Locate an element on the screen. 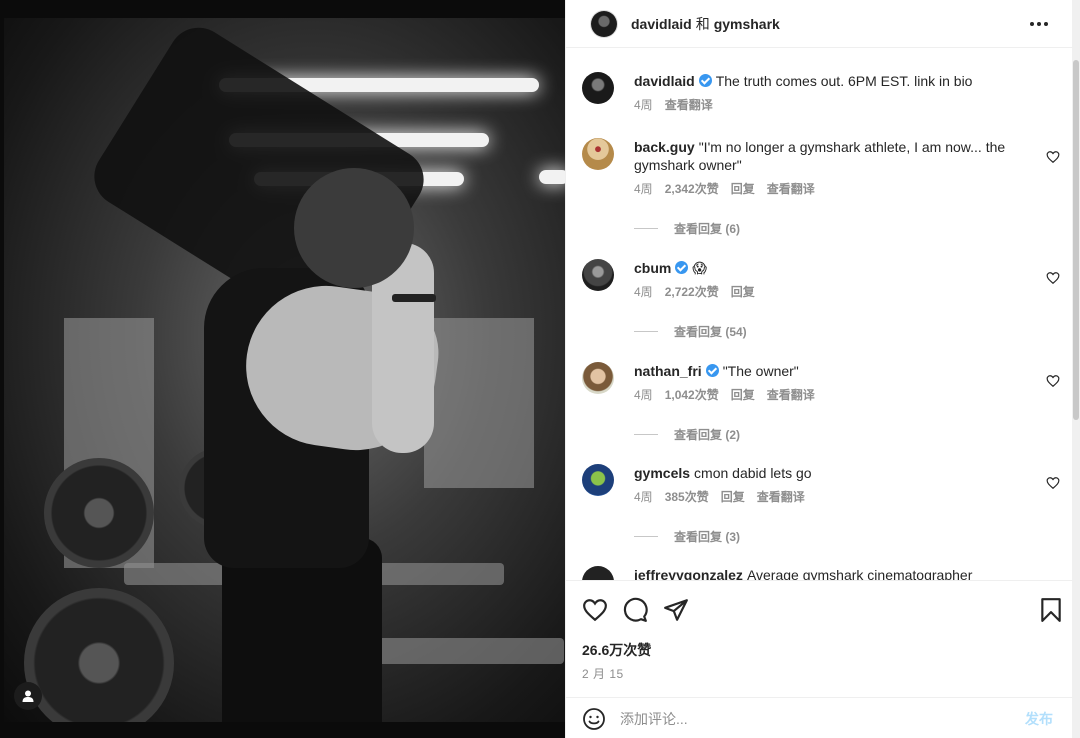  more-options-button is located at coordinates (1039, 24).